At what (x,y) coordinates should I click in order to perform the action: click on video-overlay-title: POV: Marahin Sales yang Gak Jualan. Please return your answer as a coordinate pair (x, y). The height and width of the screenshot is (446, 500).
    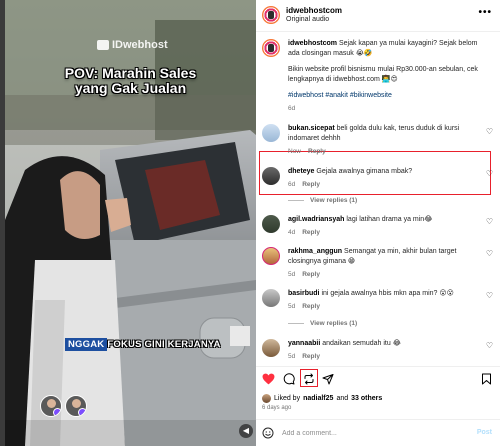
    Looking at the image, I should click on (130, 81).